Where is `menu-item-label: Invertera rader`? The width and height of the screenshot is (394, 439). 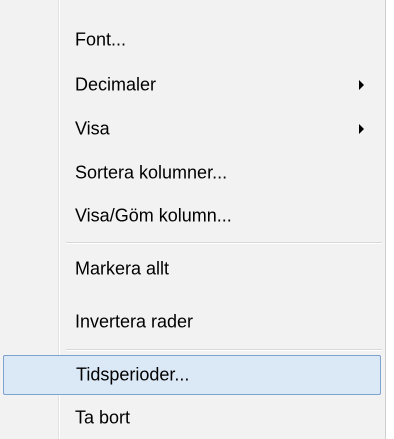 menu-item-label: Invertera rader is located at coordinates (134, 321).